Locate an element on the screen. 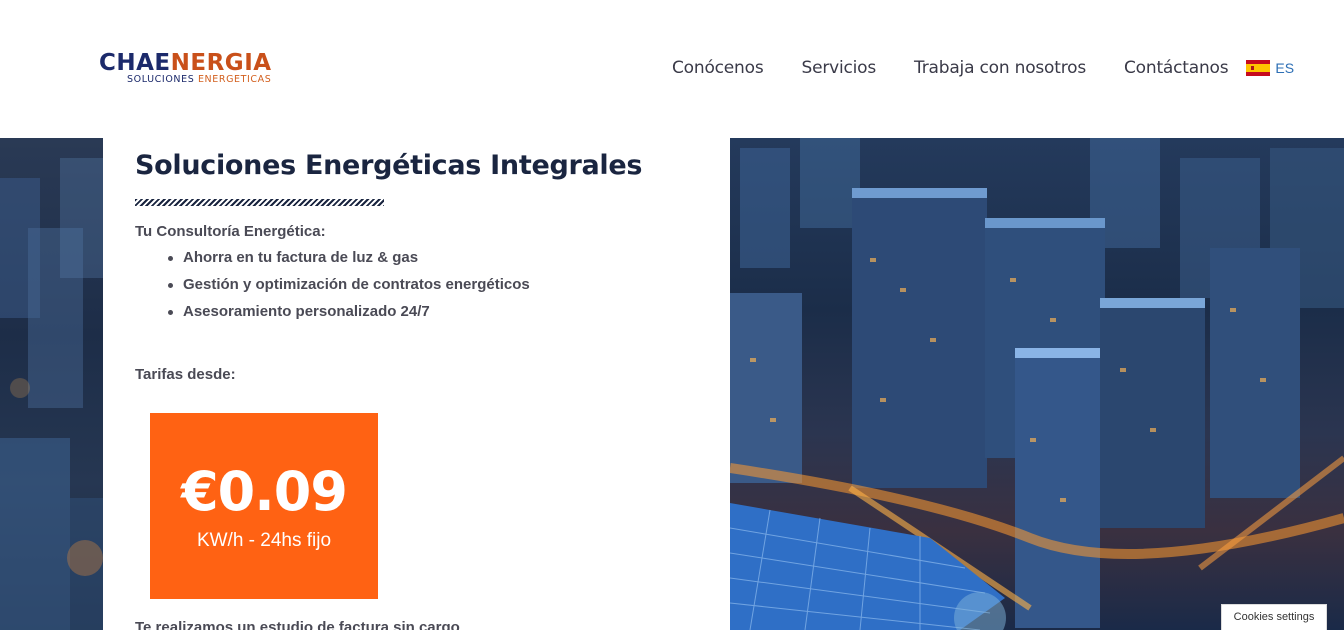 The height and width of the screenshot is (630, 1344). logo-tagline: SOLUCIONES ENERGETICAS is located at coordinates (199, 79).